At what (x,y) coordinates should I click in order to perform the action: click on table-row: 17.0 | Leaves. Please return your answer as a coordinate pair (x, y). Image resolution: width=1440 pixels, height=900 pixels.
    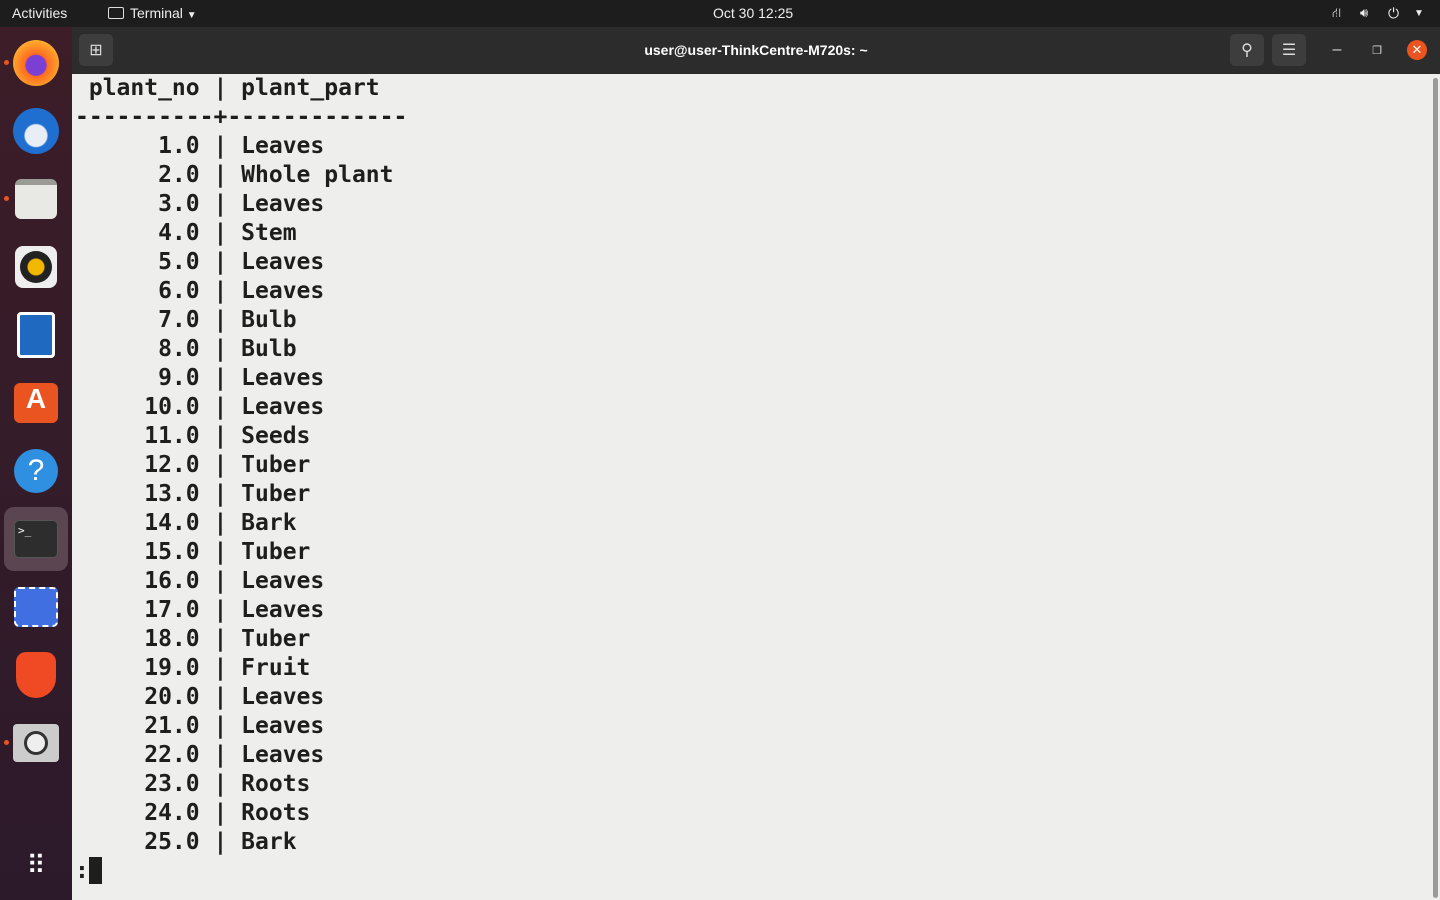
    Looking at the image, I should click on (234, 610).